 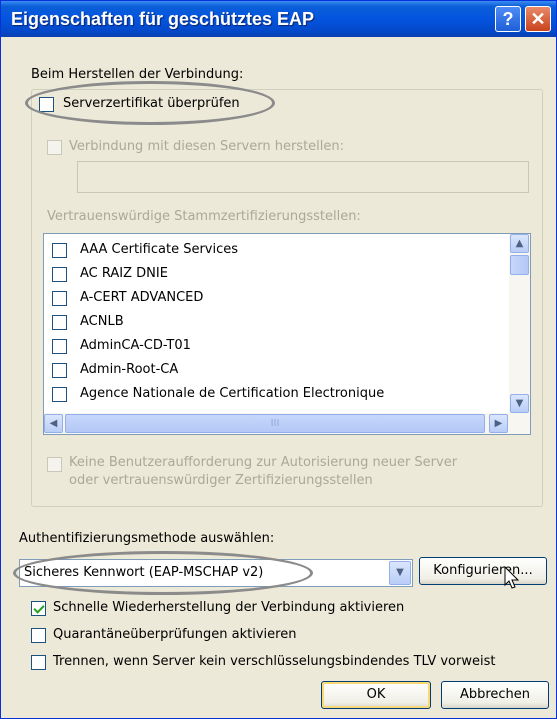 I want to click on no-prompt-checkbox, so click(x=54, y=464).